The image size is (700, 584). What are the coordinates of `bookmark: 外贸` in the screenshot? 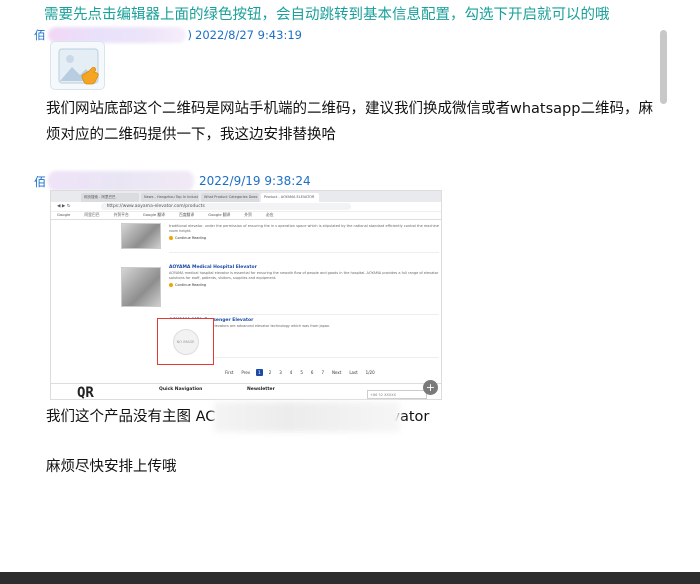 It's located at (248, 214).